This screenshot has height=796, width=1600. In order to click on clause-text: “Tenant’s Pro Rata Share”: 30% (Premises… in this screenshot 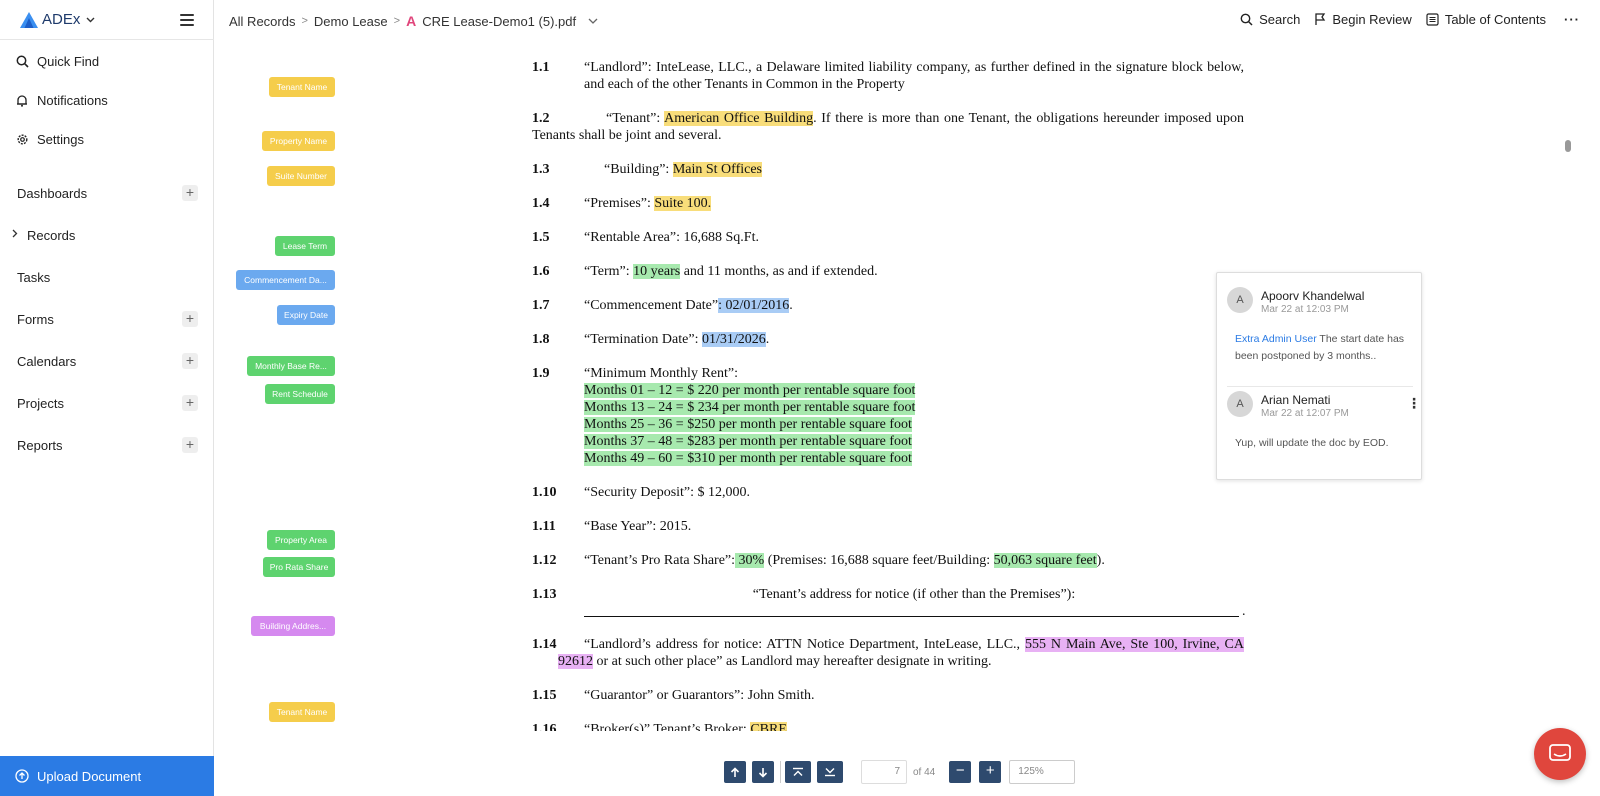, I will do `click(844, 560)`.